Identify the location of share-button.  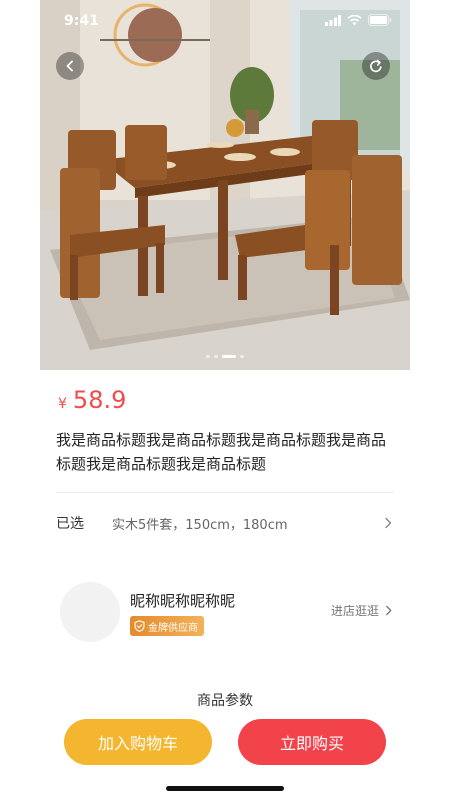
(376, 66).